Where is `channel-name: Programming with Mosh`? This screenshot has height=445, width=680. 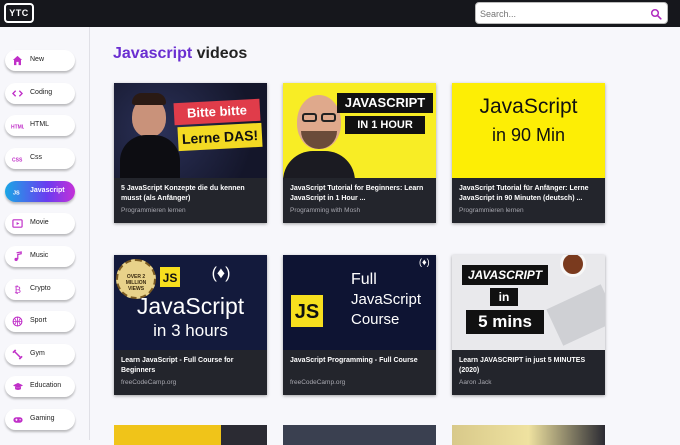 channel-name: Programming with Mosh is located at coordinates (325, 210).